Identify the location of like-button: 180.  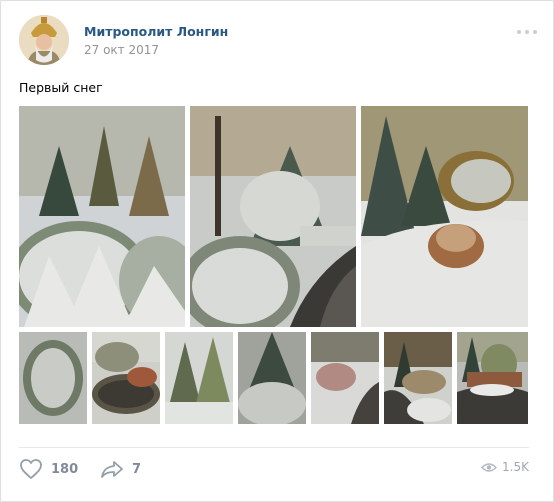
(48, 469).